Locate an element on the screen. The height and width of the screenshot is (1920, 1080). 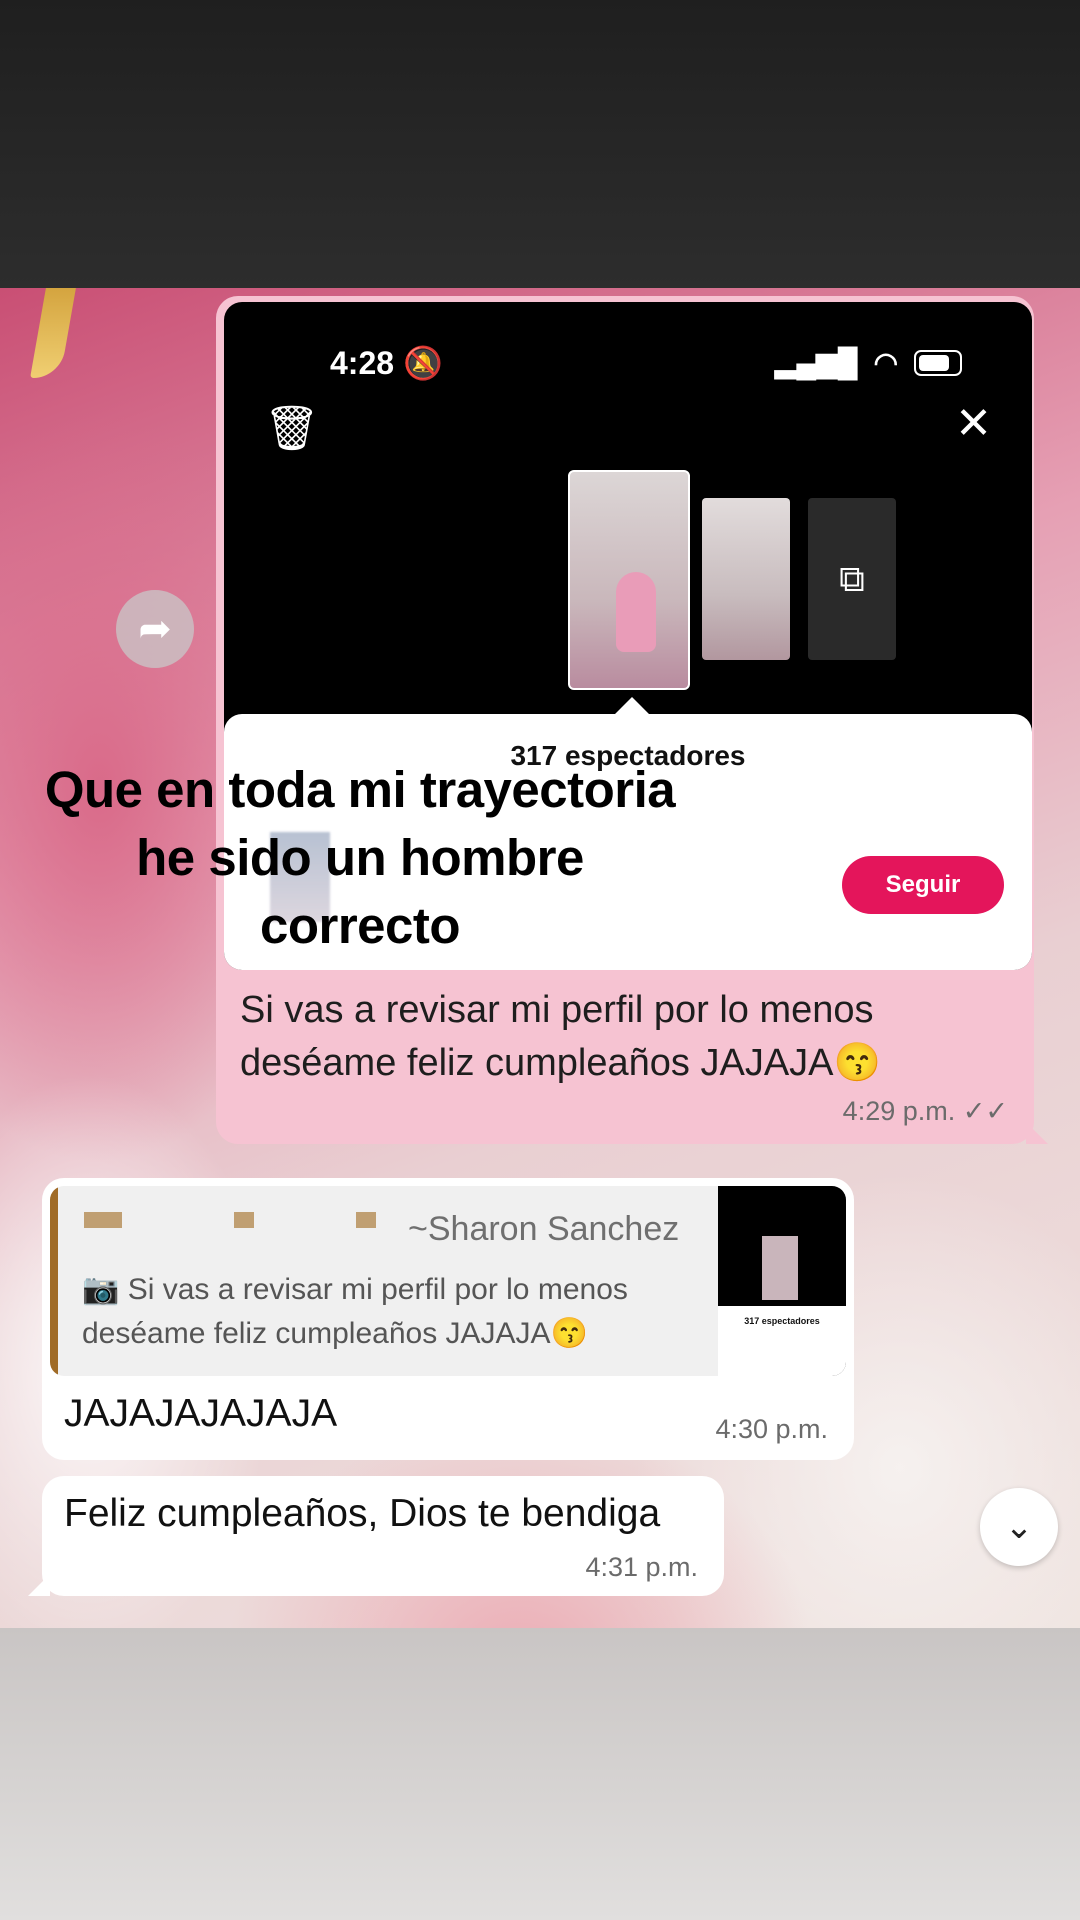
story-thumbnail-3: ⧉ is located at coordinates (852, 579).